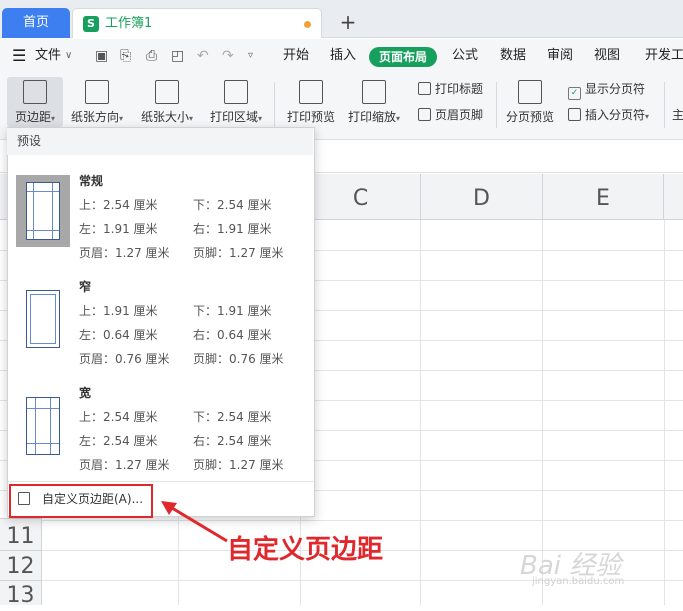 The height and width of the screenshot is (611, 683). Describe the element at coordinates (94, 117) in the screenshot. I see `orientation-label: 纸张方向` at that location.